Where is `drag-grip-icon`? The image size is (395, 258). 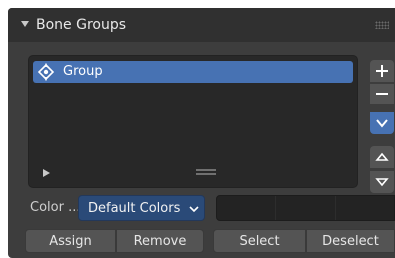
drag-grip-icon is located at coordinates (382, 25).